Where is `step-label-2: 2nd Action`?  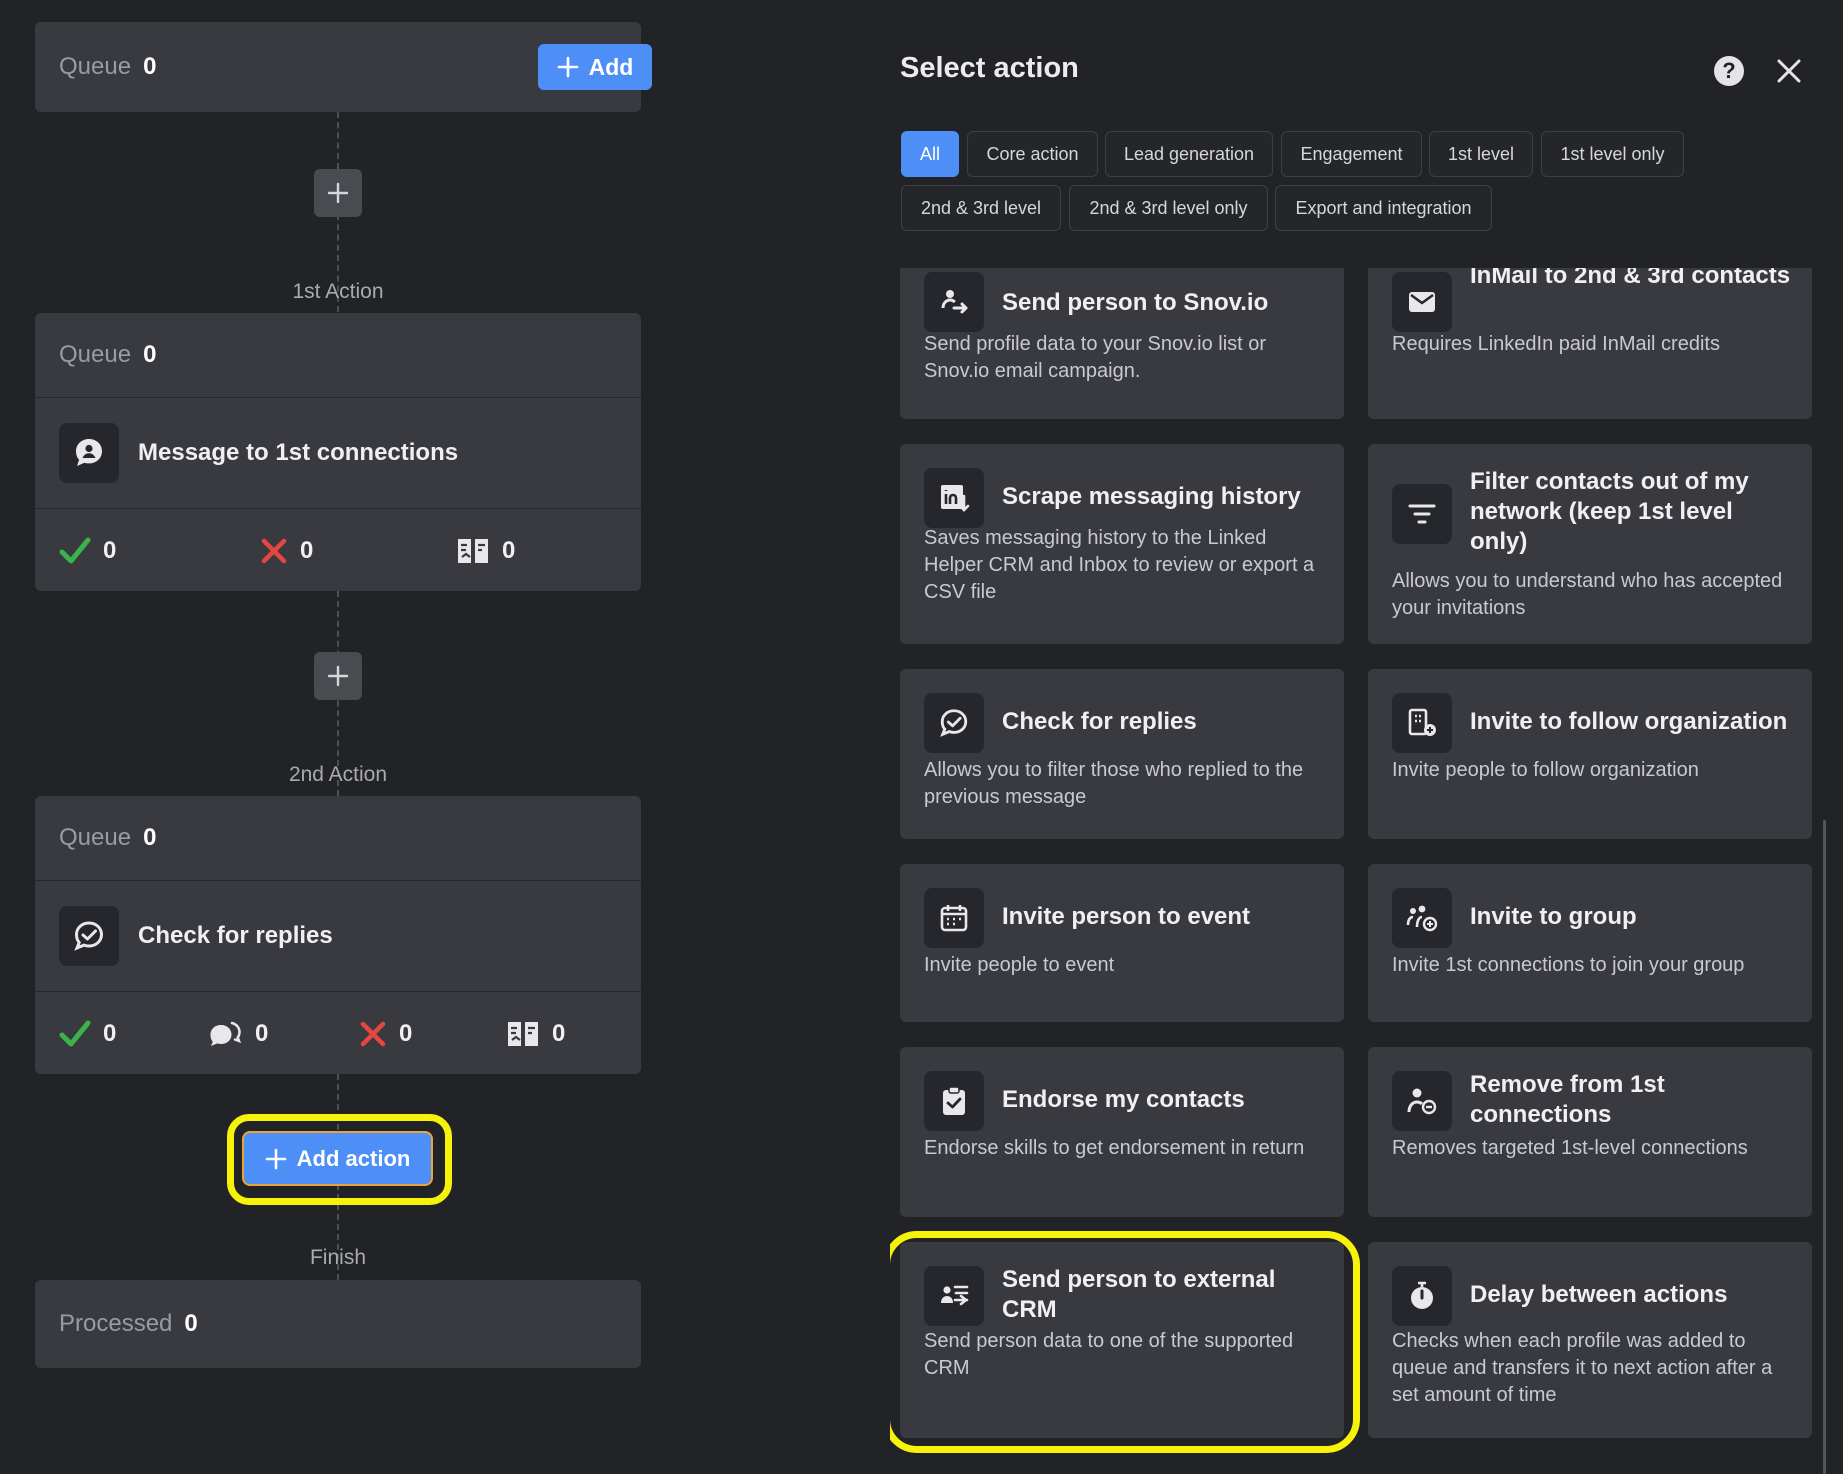 step-label-2: 2nd Action is located at coordinates (338, 774).